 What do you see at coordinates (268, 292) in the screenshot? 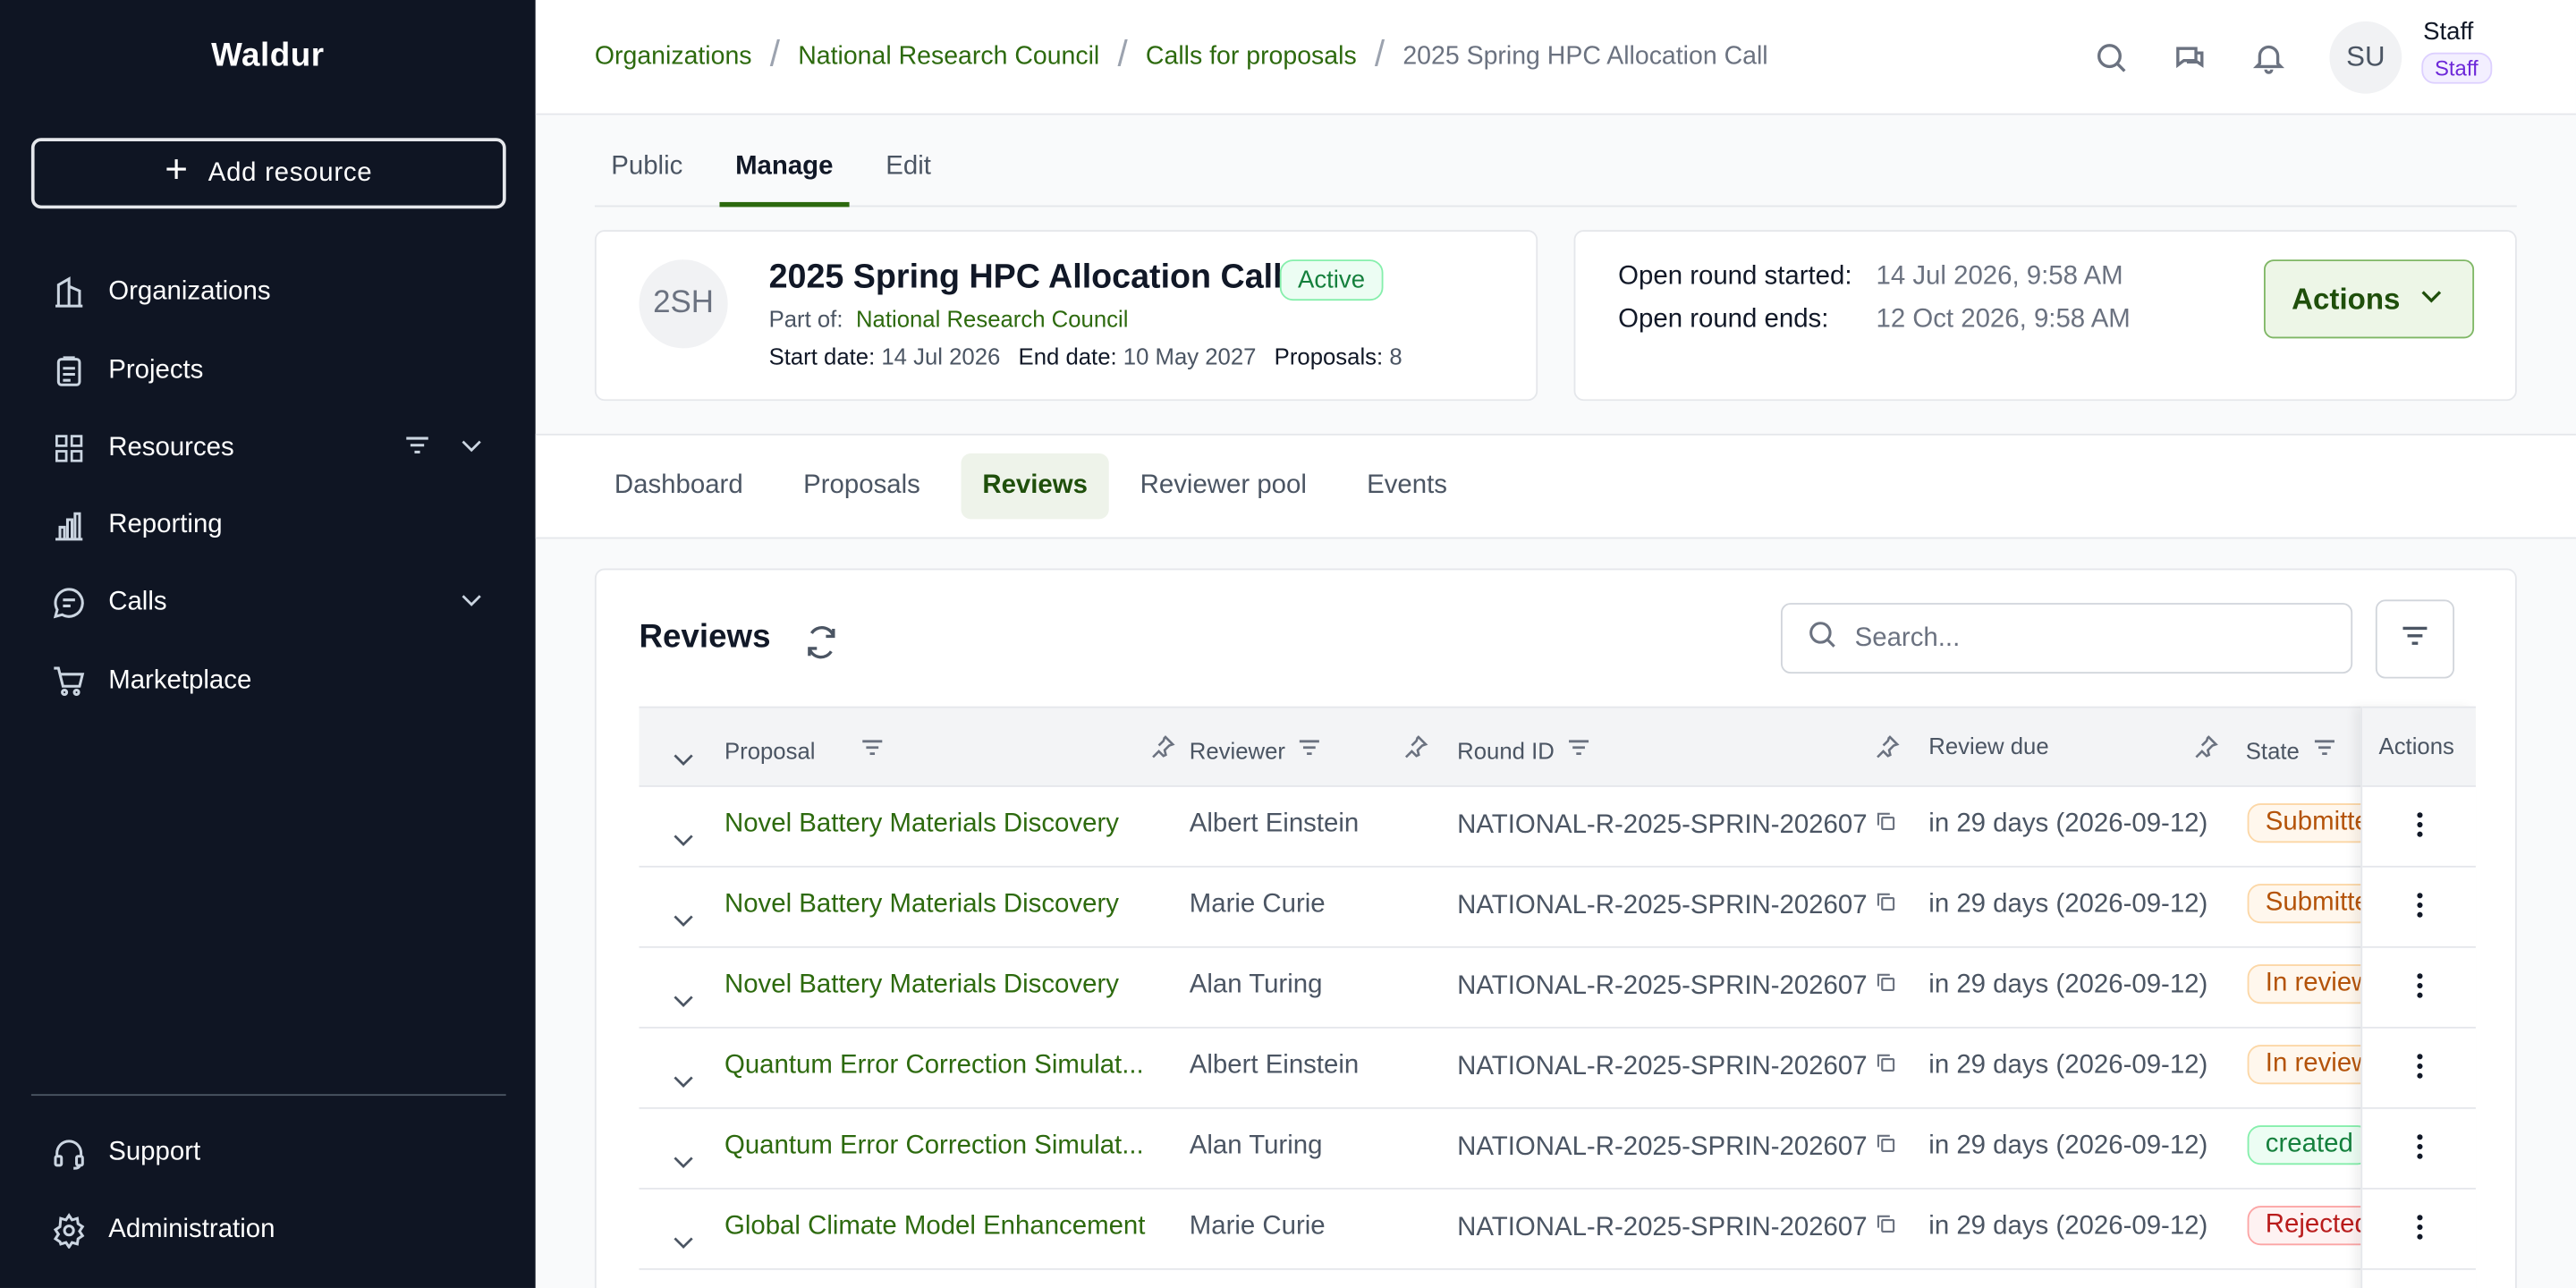
I see `sidebar-item-organizations: Organizations` at bounding box center [268, 292].